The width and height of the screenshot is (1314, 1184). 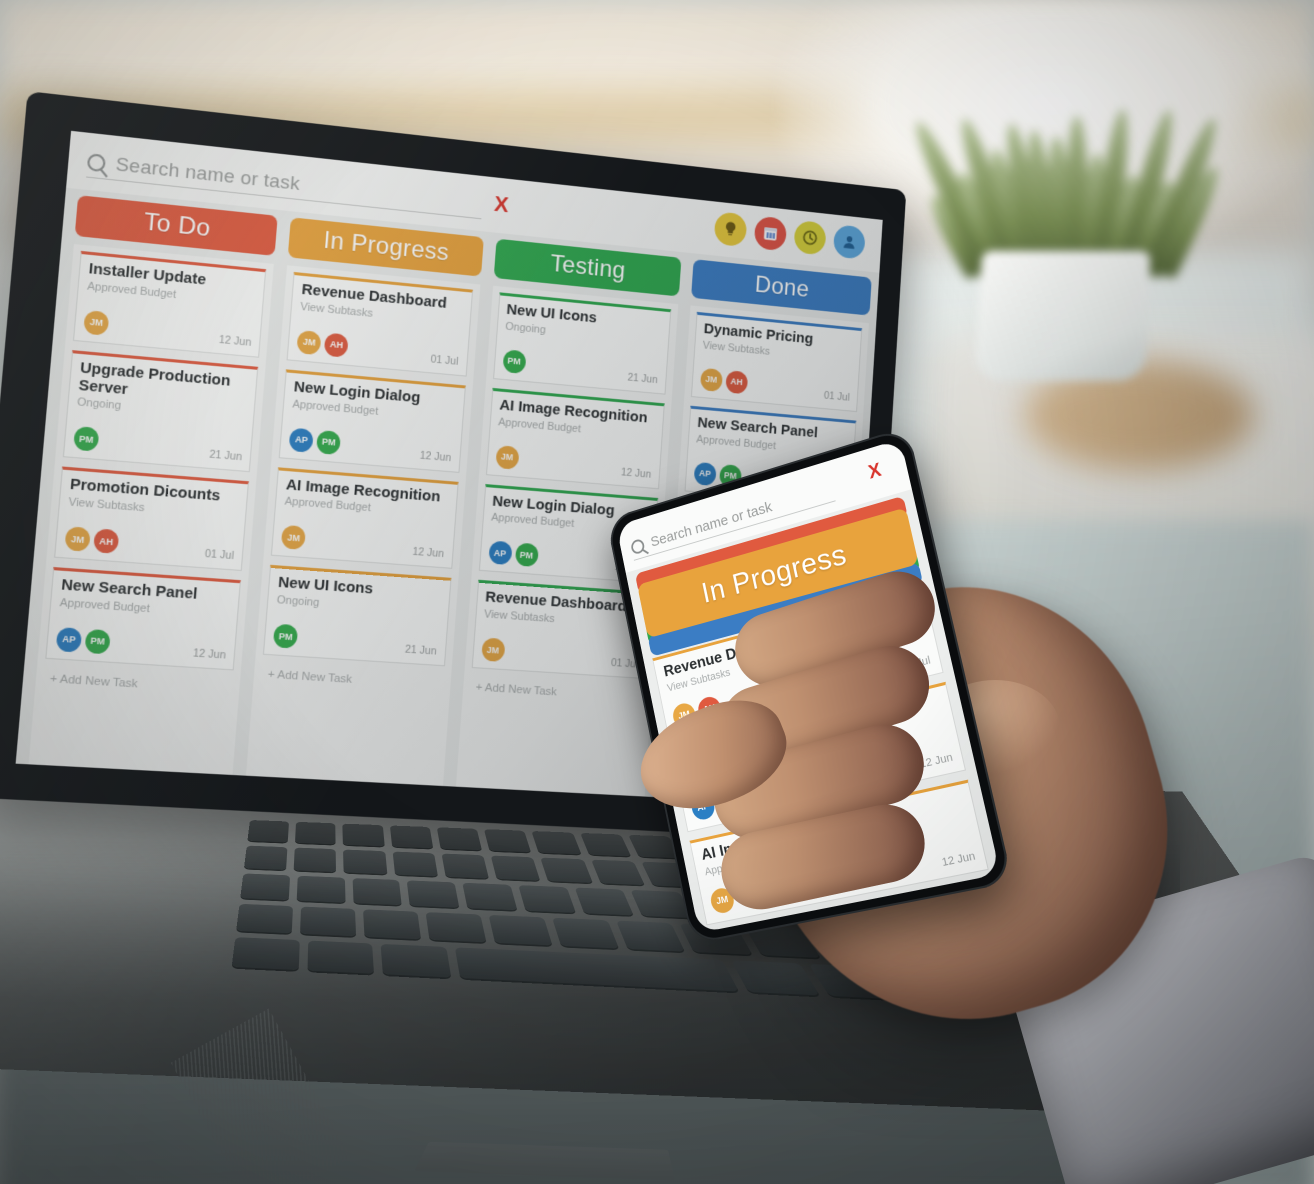 What do you see at coordinates (789, 235) in the screenshot?
I see `toolbar-icons` at bounding box center [789, 235].